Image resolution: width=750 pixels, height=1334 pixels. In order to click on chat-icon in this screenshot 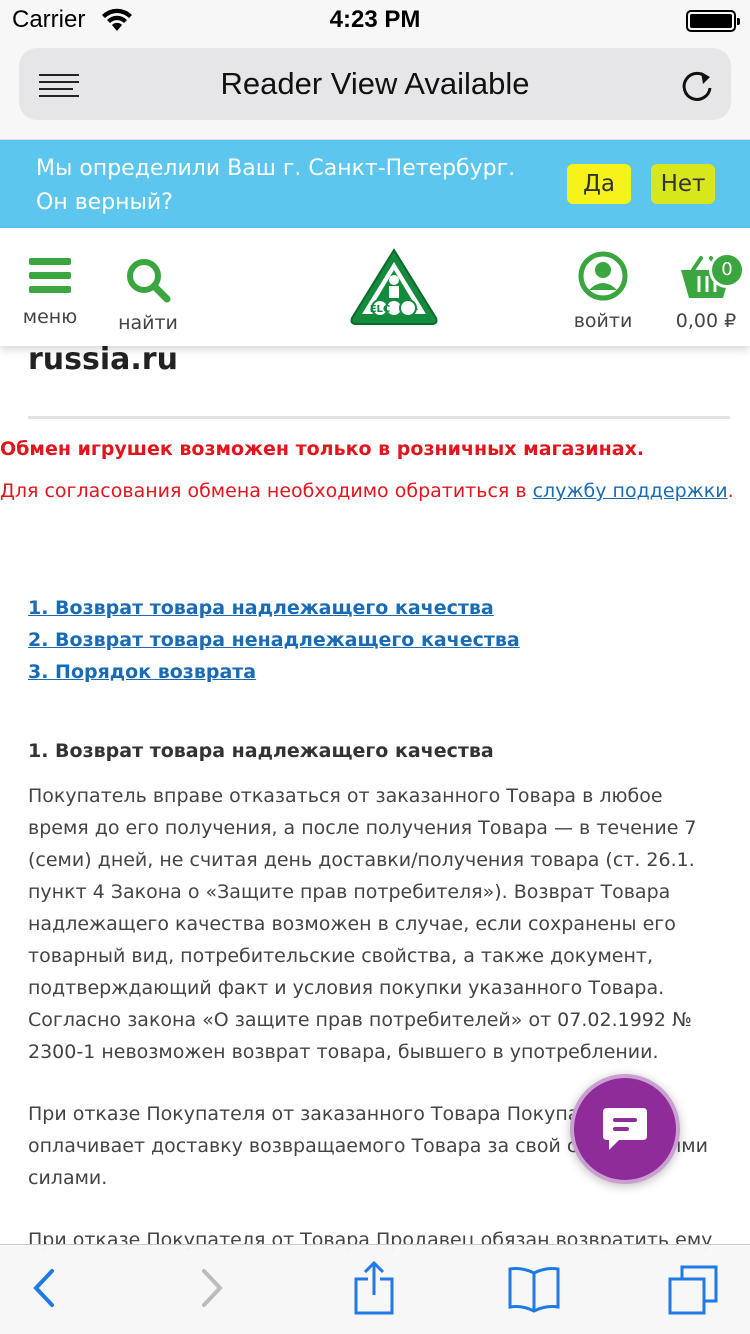, I will do `click(625, 1129)`.